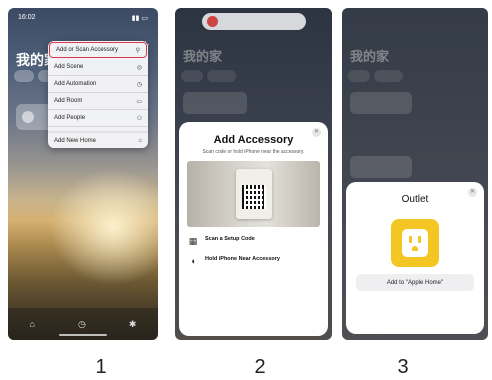 The image size is (492, 380). Describe the element at coordinates (75, 140) in the screenshot. I see `menu-item-label: Add New Home` at that location.